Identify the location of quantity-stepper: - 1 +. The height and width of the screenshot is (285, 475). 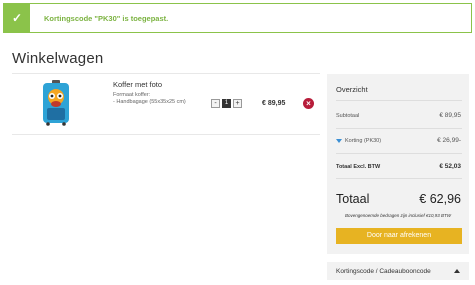
(226, 103).